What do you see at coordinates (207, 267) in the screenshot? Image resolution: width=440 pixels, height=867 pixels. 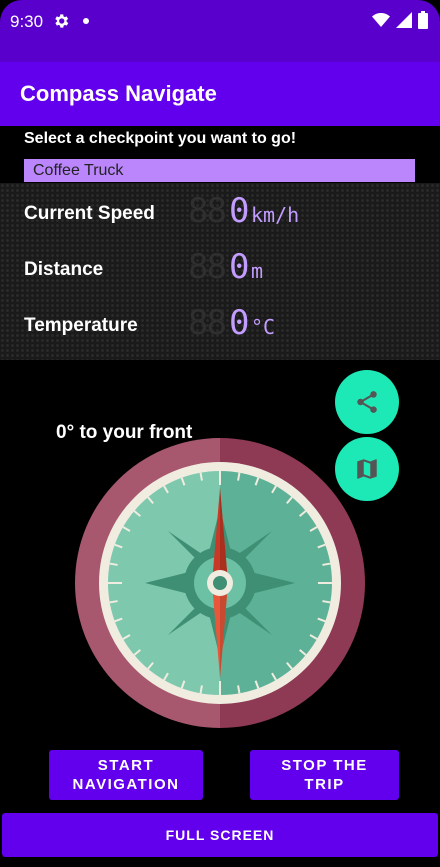 I see `distance-ghost-digits: 88` at bounding box center [207, 267].